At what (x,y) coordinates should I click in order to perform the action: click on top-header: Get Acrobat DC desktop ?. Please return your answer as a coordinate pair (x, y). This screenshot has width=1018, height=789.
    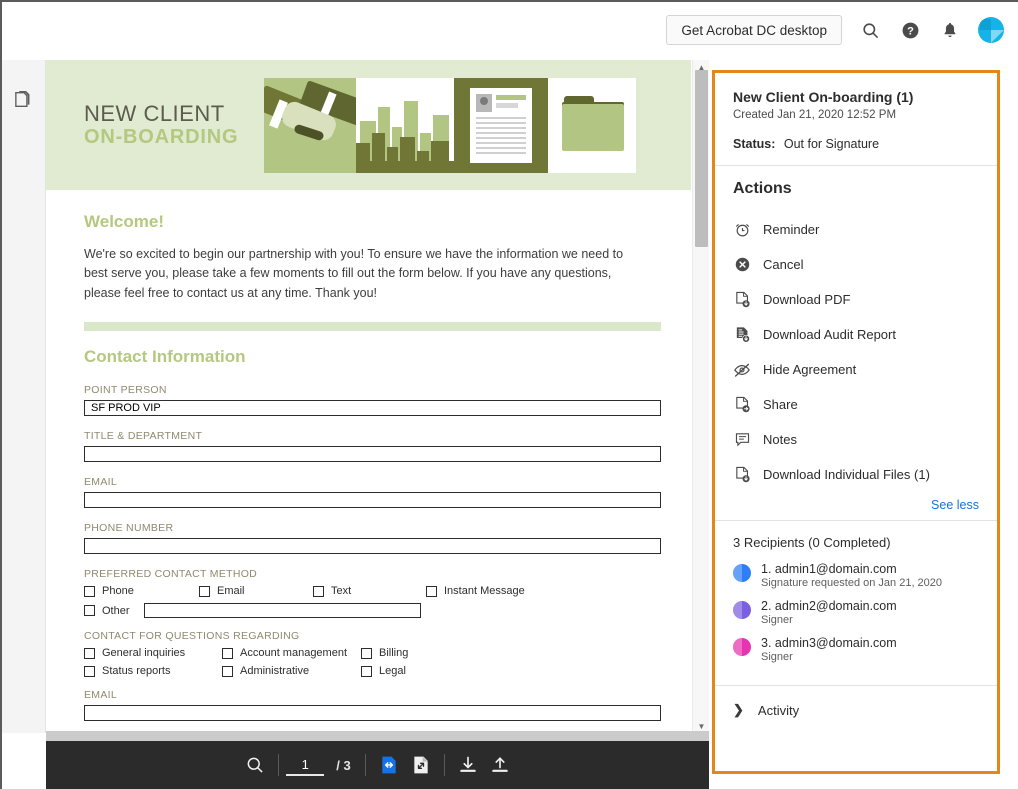
    Looking at the image, I should click on (510, 30).